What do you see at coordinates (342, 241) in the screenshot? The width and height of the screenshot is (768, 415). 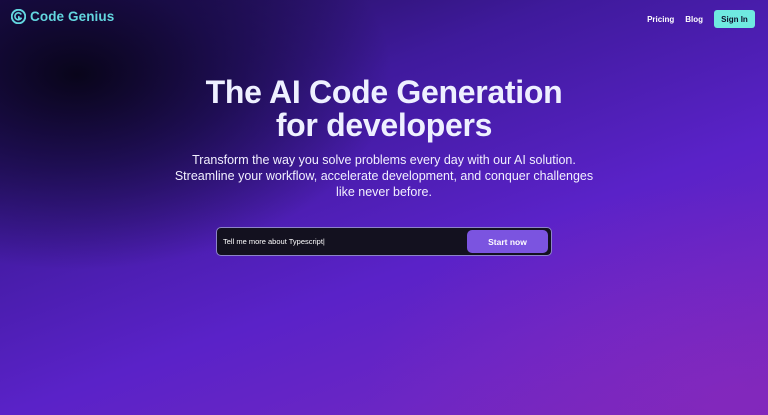 I see `prompt-input` at bounding box center [342, 241].